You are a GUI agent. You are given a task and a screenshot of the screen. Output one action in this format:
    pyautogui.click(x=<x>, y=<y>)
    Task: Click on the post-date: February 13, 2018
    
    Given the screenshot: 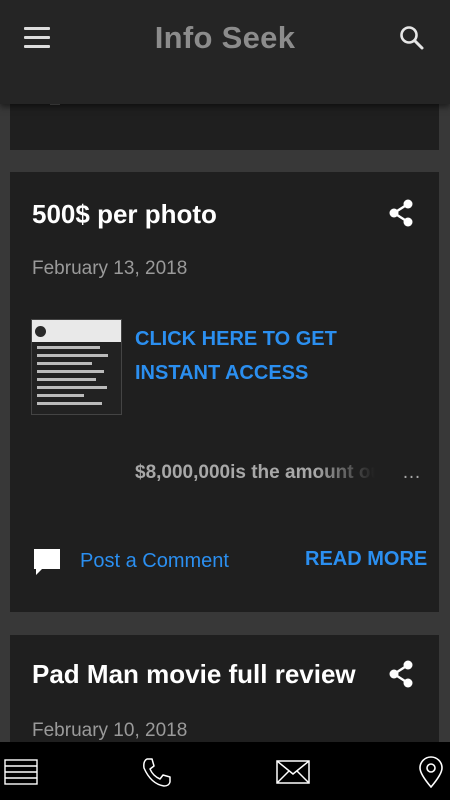 What is the action you would take?
    pyautogui.click(x=110, y=268)
    